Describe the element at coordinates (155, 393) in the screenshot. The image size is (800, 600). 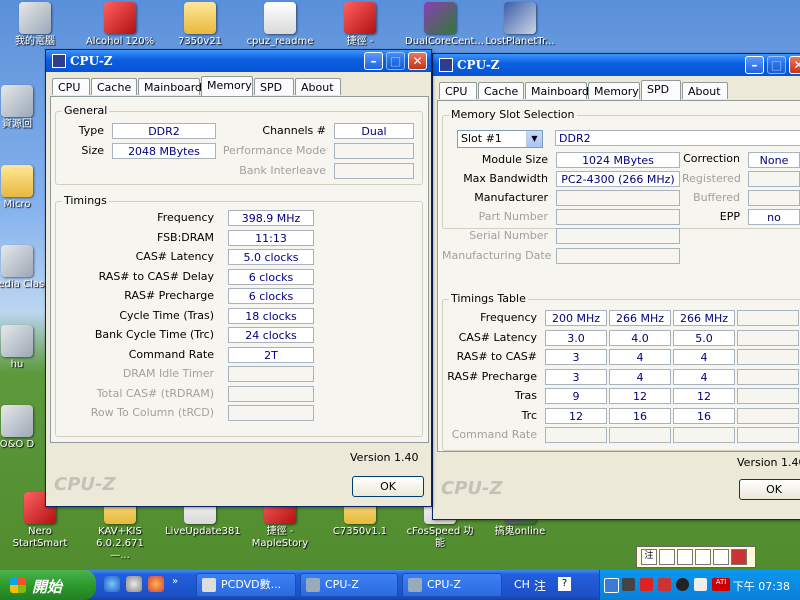
I see `timing-label: Total CAS# (tRDRAM)` at that location.